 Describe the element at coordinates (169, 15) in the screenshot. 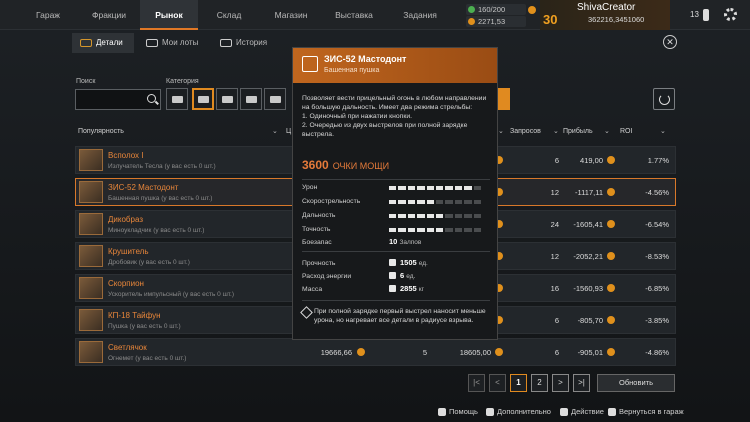

I see `tab-market: Рынок` at that location.